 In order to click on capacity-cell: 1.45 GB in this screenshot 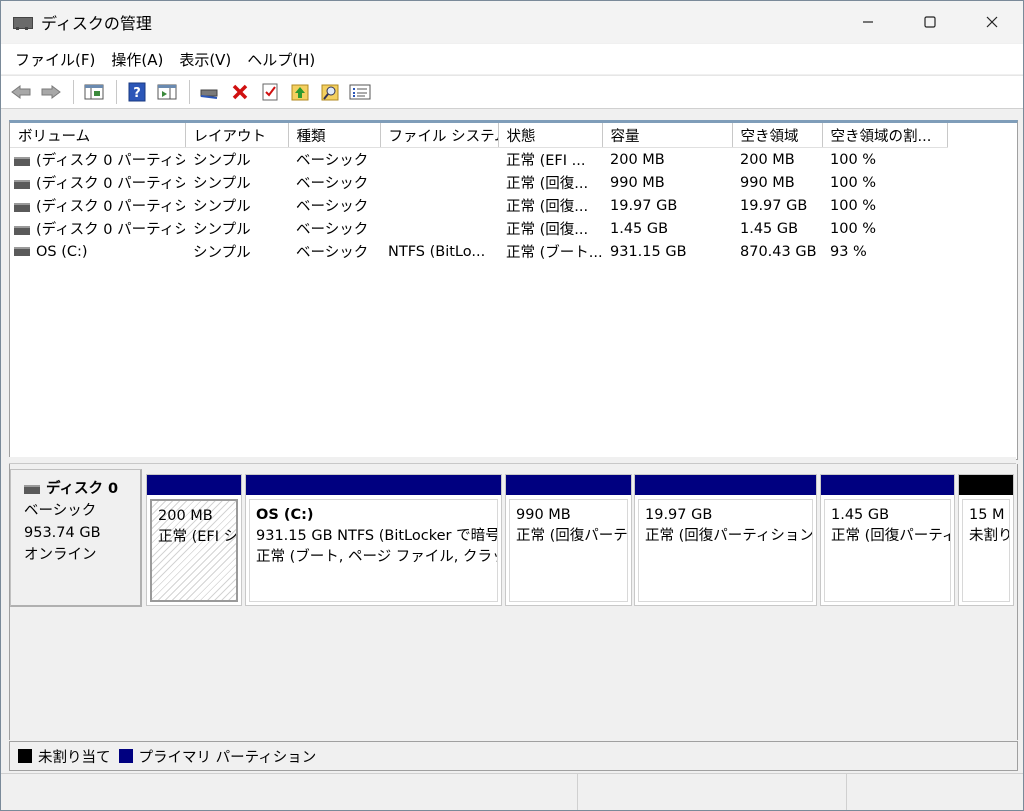, I will do `click(639, 228)`.